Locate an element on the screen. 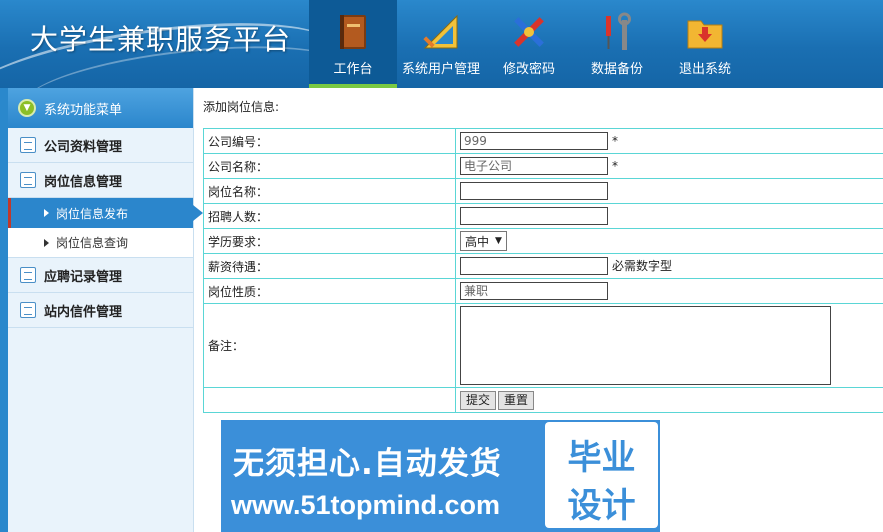  nav-workbench: 工作台 is located at coordinates (353, 44).